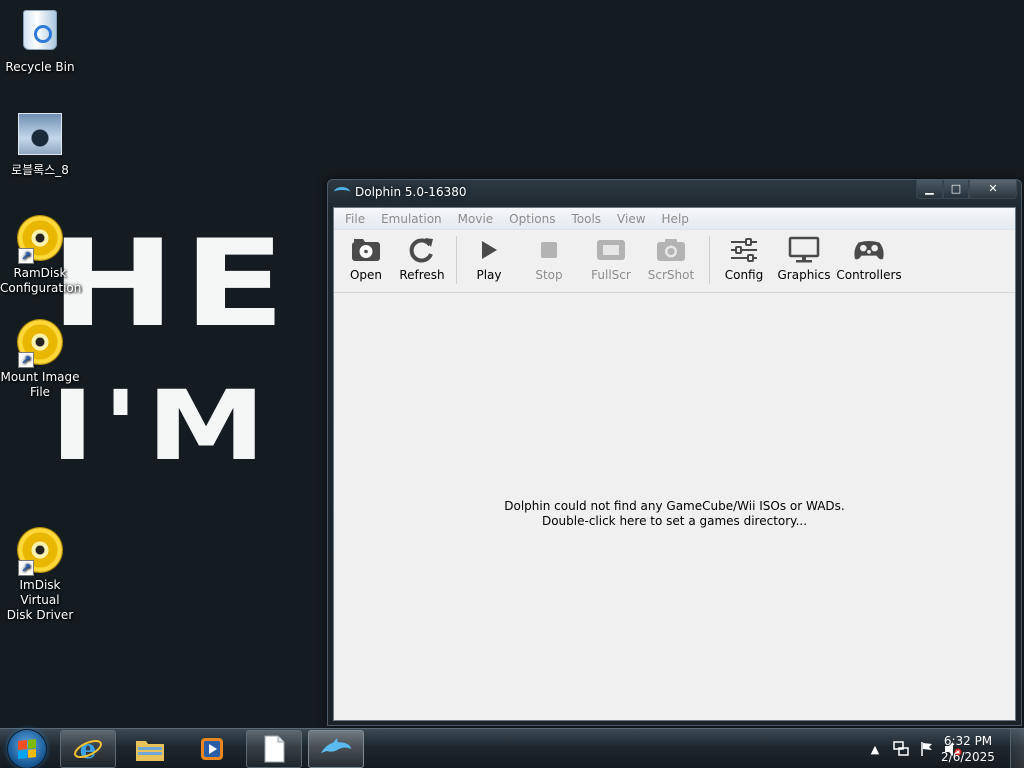 Image resolution: width=1024 pixels, height=768 pixels. I want to click on window-title: Dolphin 5.0-16380, so click(411, 192).